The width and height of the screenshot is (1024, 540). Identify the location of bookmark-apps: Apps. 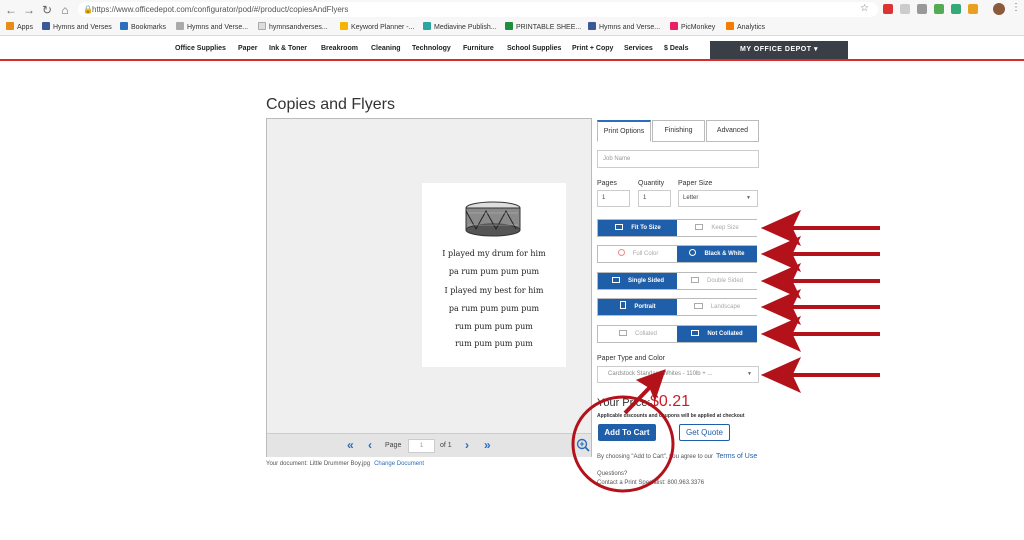
(19, 27).